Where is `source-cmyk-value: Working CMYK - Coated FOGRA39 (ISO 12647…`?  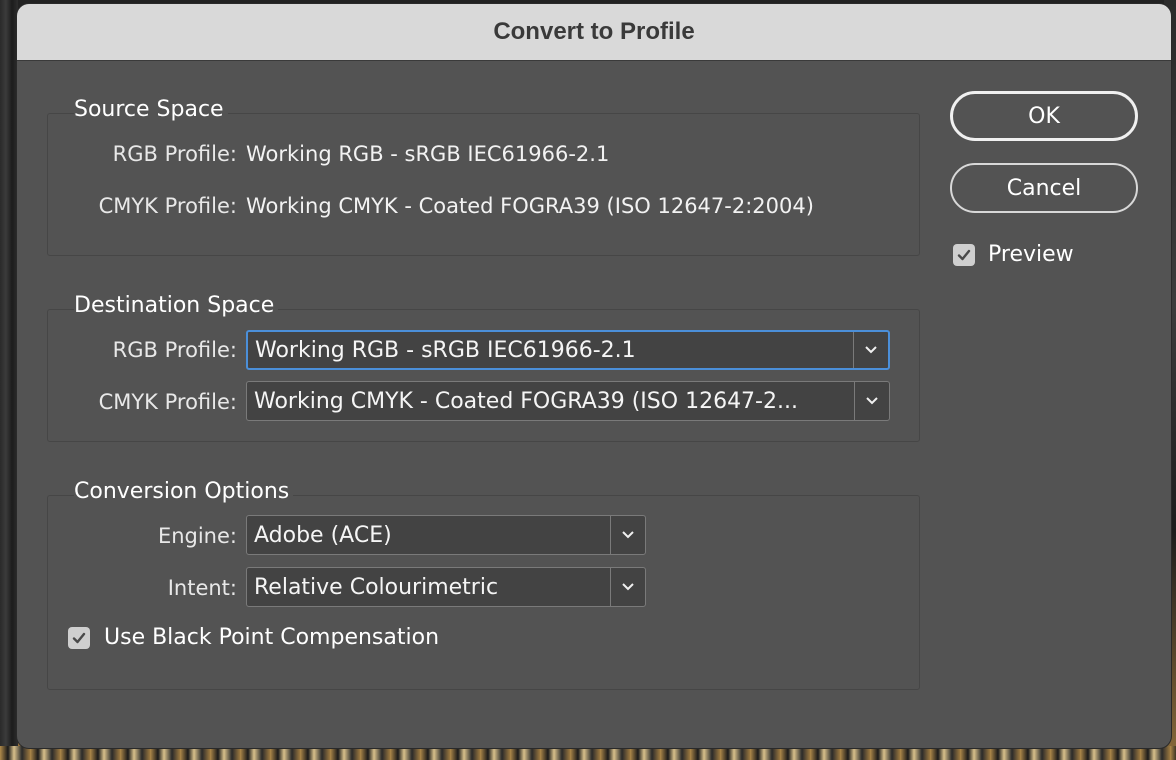
source-cmyk-value: Working CMYK - Coated FOGRA39 (ISO 12647… is located at coordinates (530, 206).